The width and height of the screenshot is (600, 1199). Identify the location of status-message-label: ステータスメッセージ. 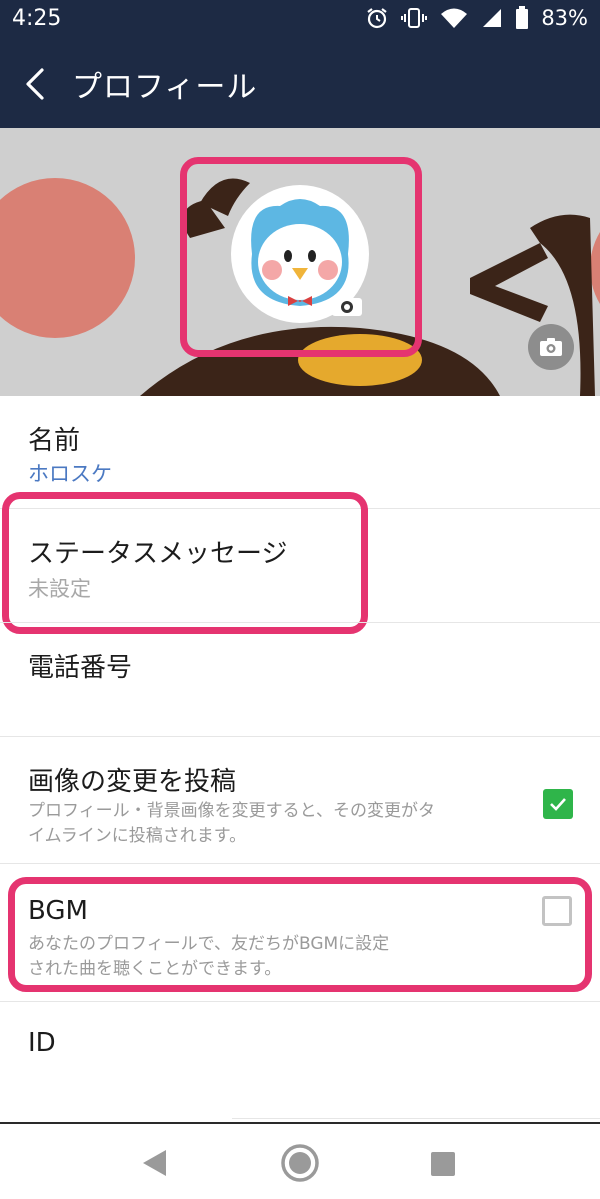
(158, 554).